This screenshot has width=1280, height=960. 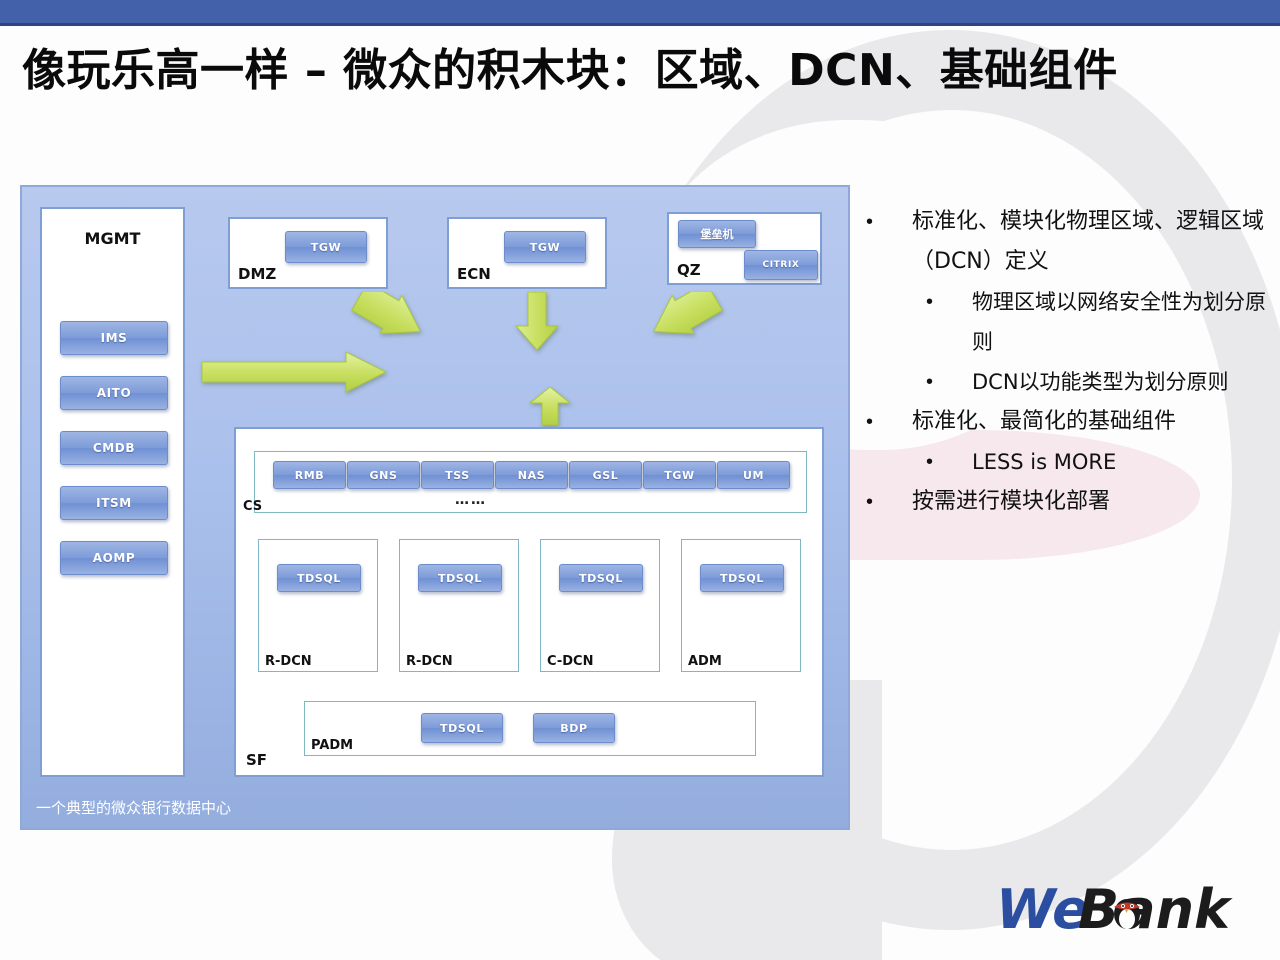 I want to click on arrow-mgmt-to-core, so click(x=294, y=372).